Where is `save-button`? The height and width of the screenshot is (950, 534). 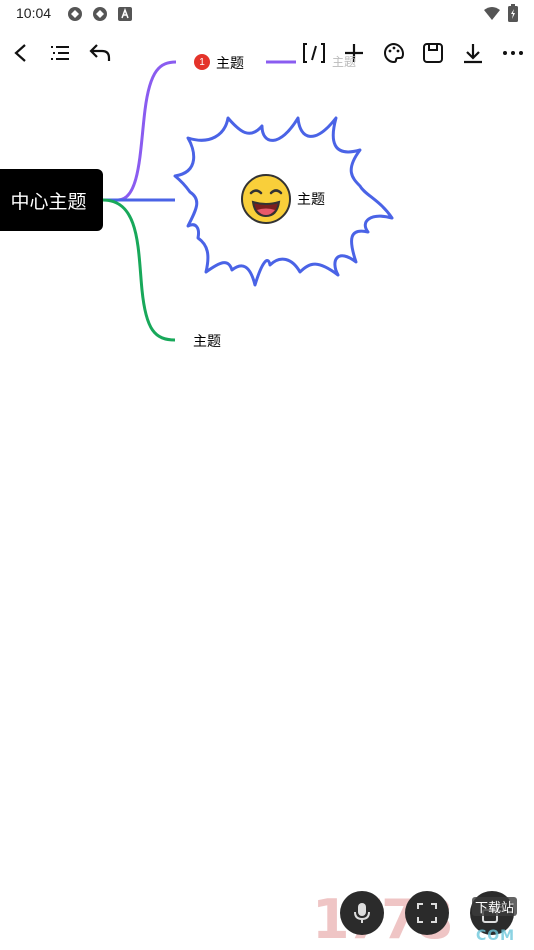
save-button is located at coordinates (433, 53).